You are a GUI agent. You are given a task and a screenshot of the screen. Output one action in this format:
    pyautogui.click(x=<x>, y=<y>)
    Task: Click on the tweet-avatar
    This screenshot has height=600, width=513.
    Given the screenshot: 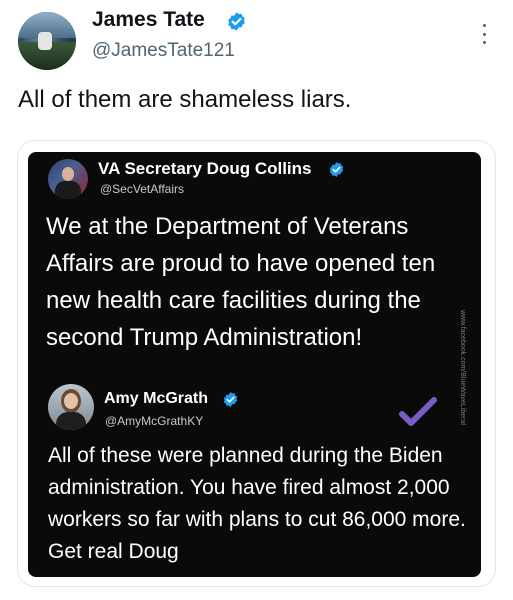 What is the action you would take?
    pyautogui.click(x=47, y=41)
    